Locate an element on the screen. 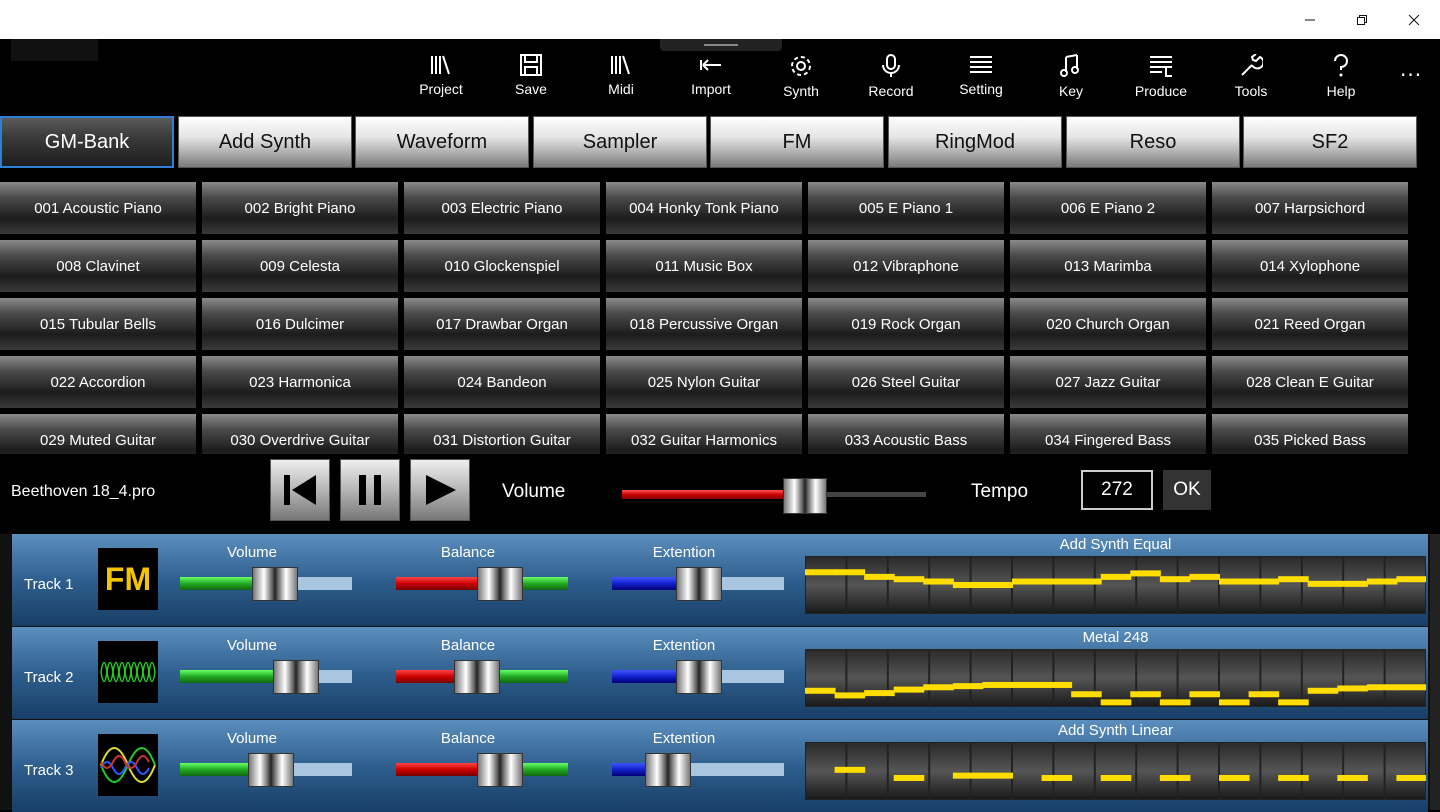  ok-button: OK is located at coordinates (1187, 490).